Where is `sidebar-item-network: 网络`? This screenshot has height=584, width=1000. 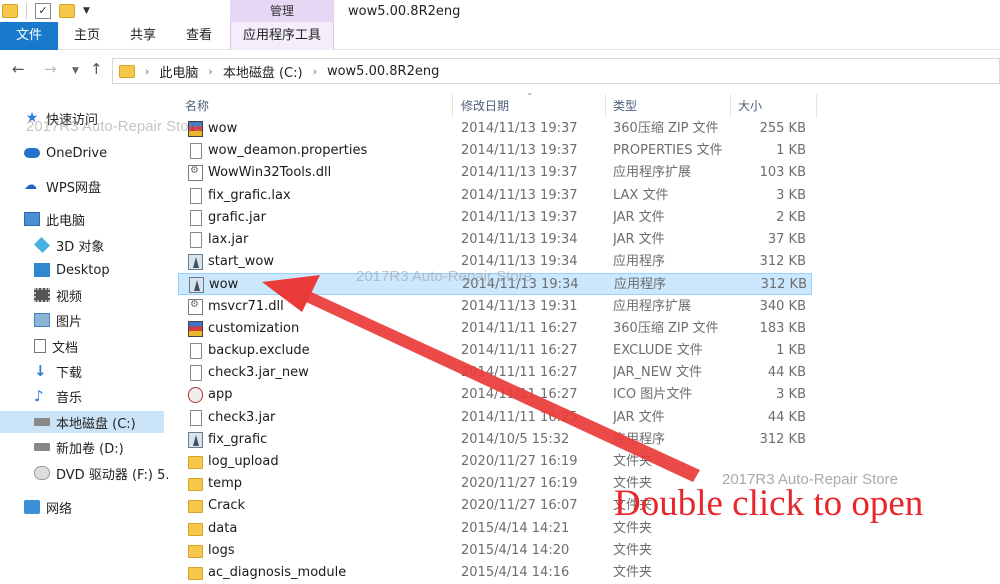 sidebar-item-network: 网络 is located at coordinates (108, 507).